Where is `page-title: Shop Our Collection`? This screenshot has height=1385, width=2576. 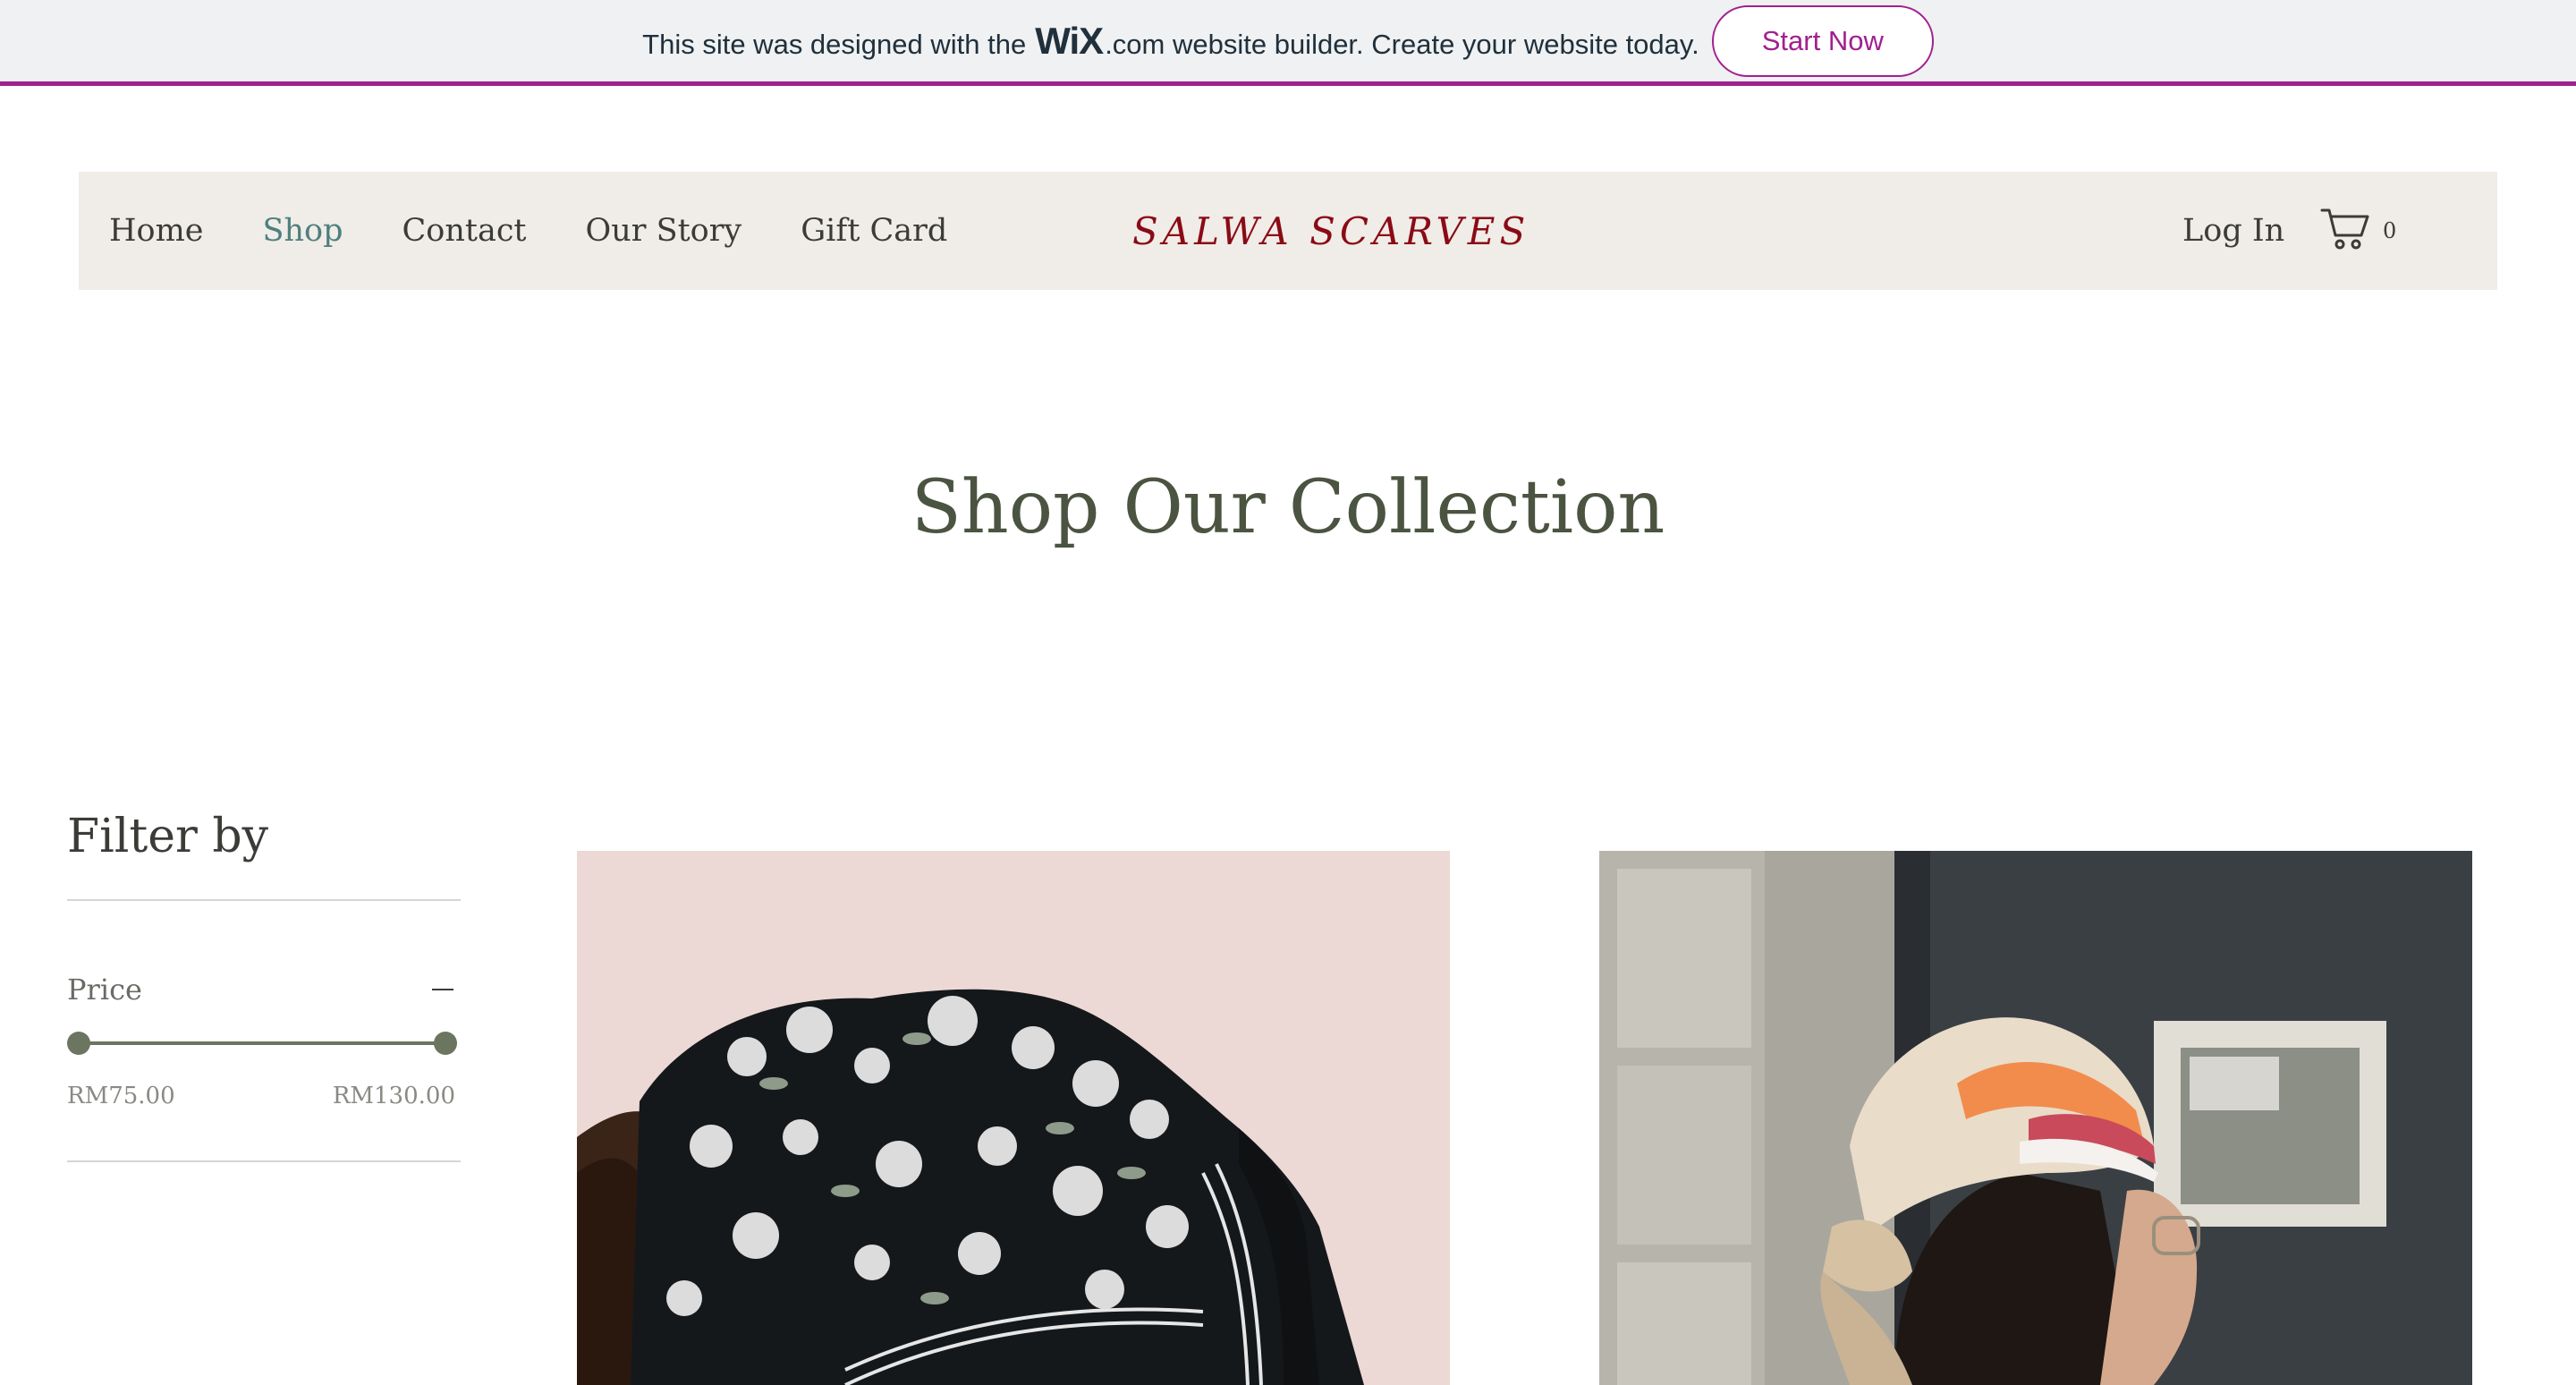 page-title: Shop Our Collection is located at coordinates (1288, 507).